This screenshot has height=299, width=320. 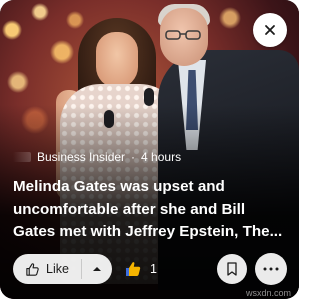 I want to click on chevron-up-icon, so click(x=96, y=269).